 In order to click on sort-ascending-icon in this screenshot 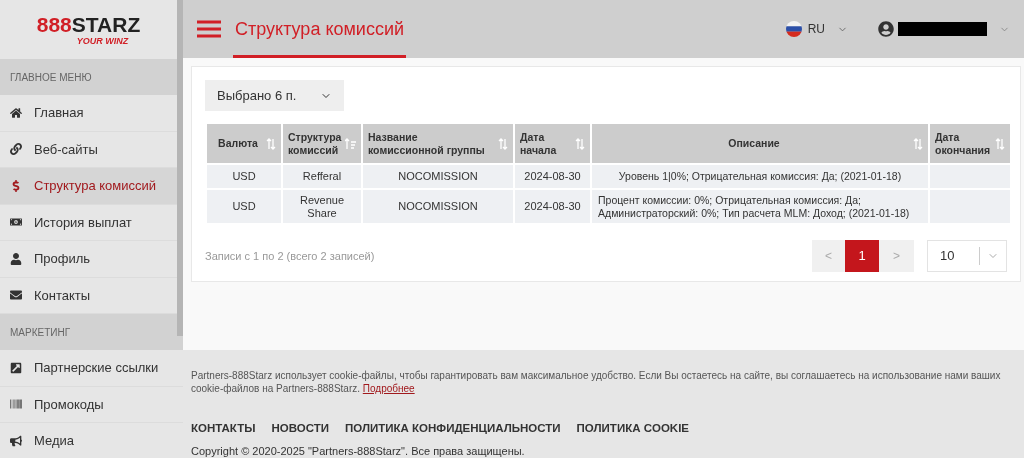, I will do `click(350, 143)`.